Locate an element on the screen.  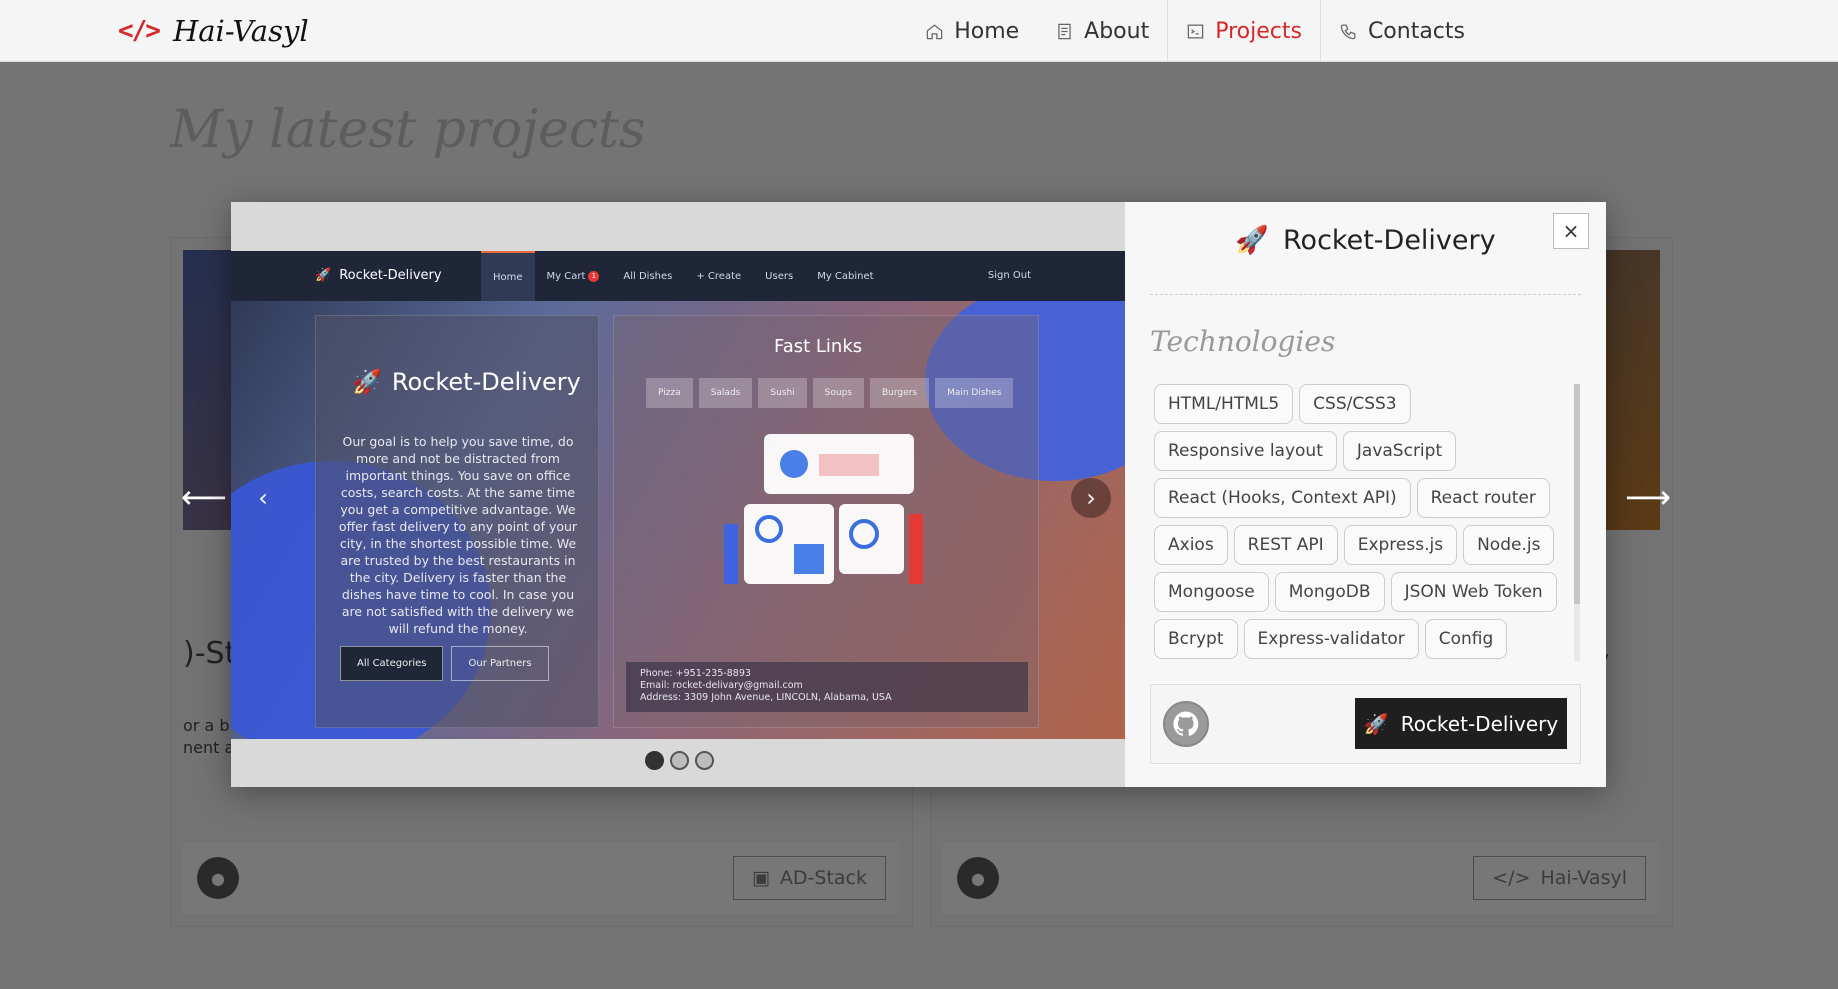
screenshot-phone: Phone: +951-235-8893 is located at coordinates (695, 673).